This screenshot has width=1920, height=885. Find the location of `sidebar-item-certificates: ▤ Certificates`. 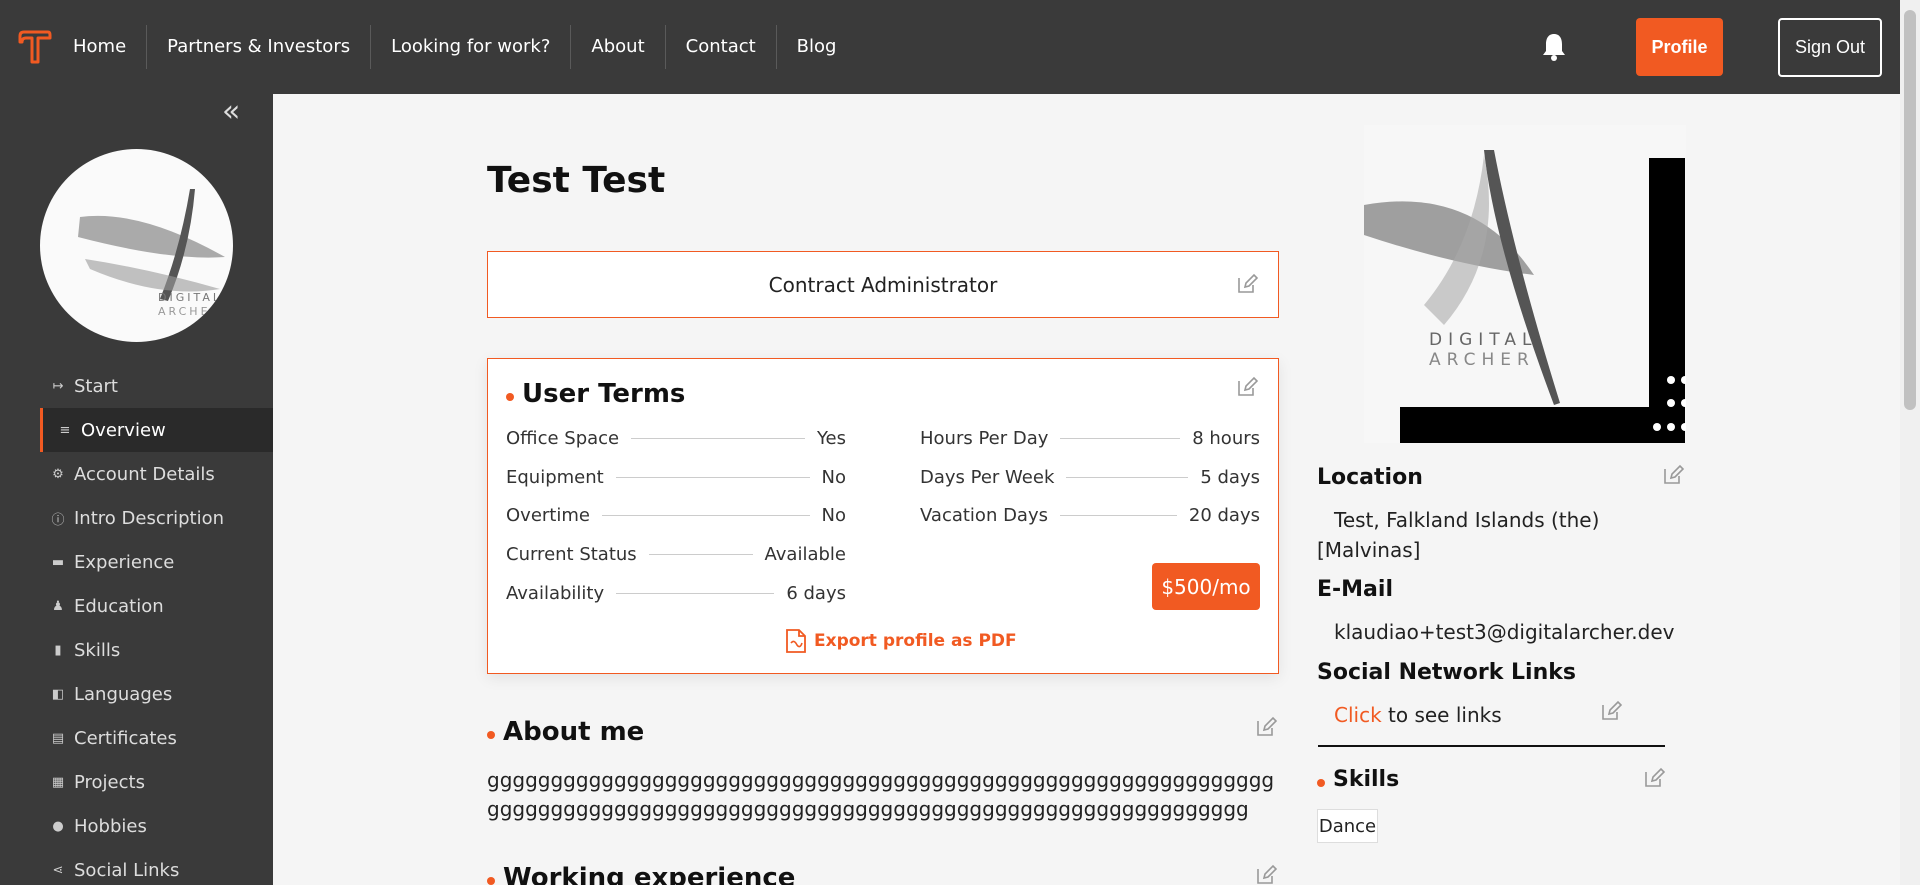

sidebar-item-certificates: ▤ Certificates is located at coordinates (156, 738).